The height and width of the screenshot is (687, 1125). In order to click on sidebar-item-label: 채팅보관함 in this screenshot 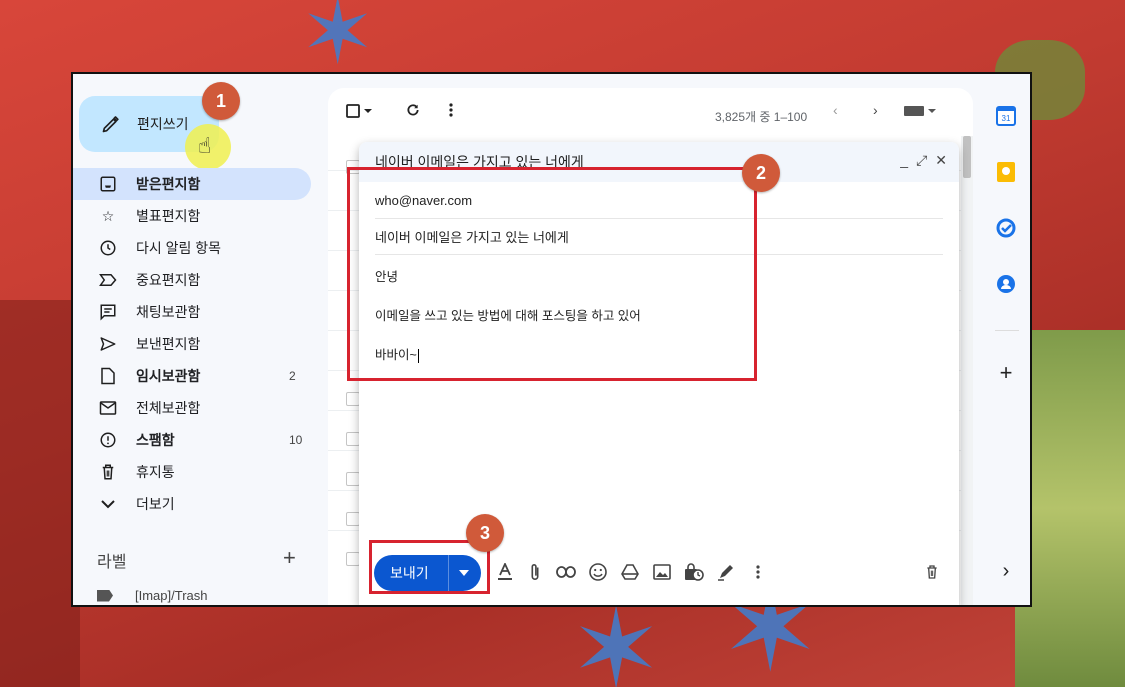, I will do `click(168, 312)`.